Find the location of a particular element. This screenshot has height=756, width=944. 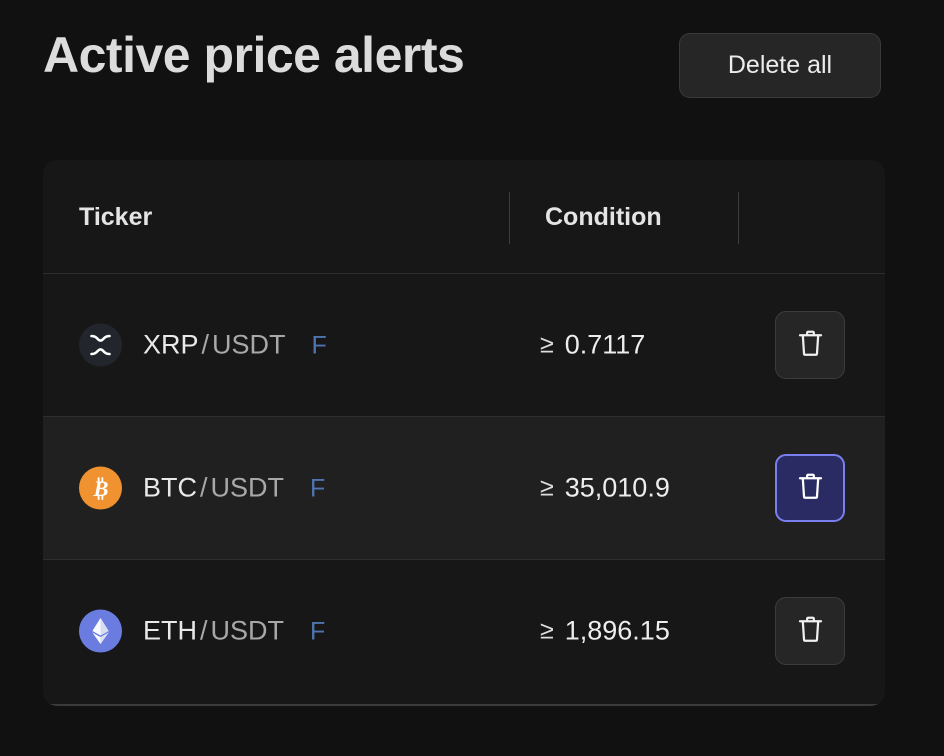

ticker-base: BTC is located at coordinates (170, 487).